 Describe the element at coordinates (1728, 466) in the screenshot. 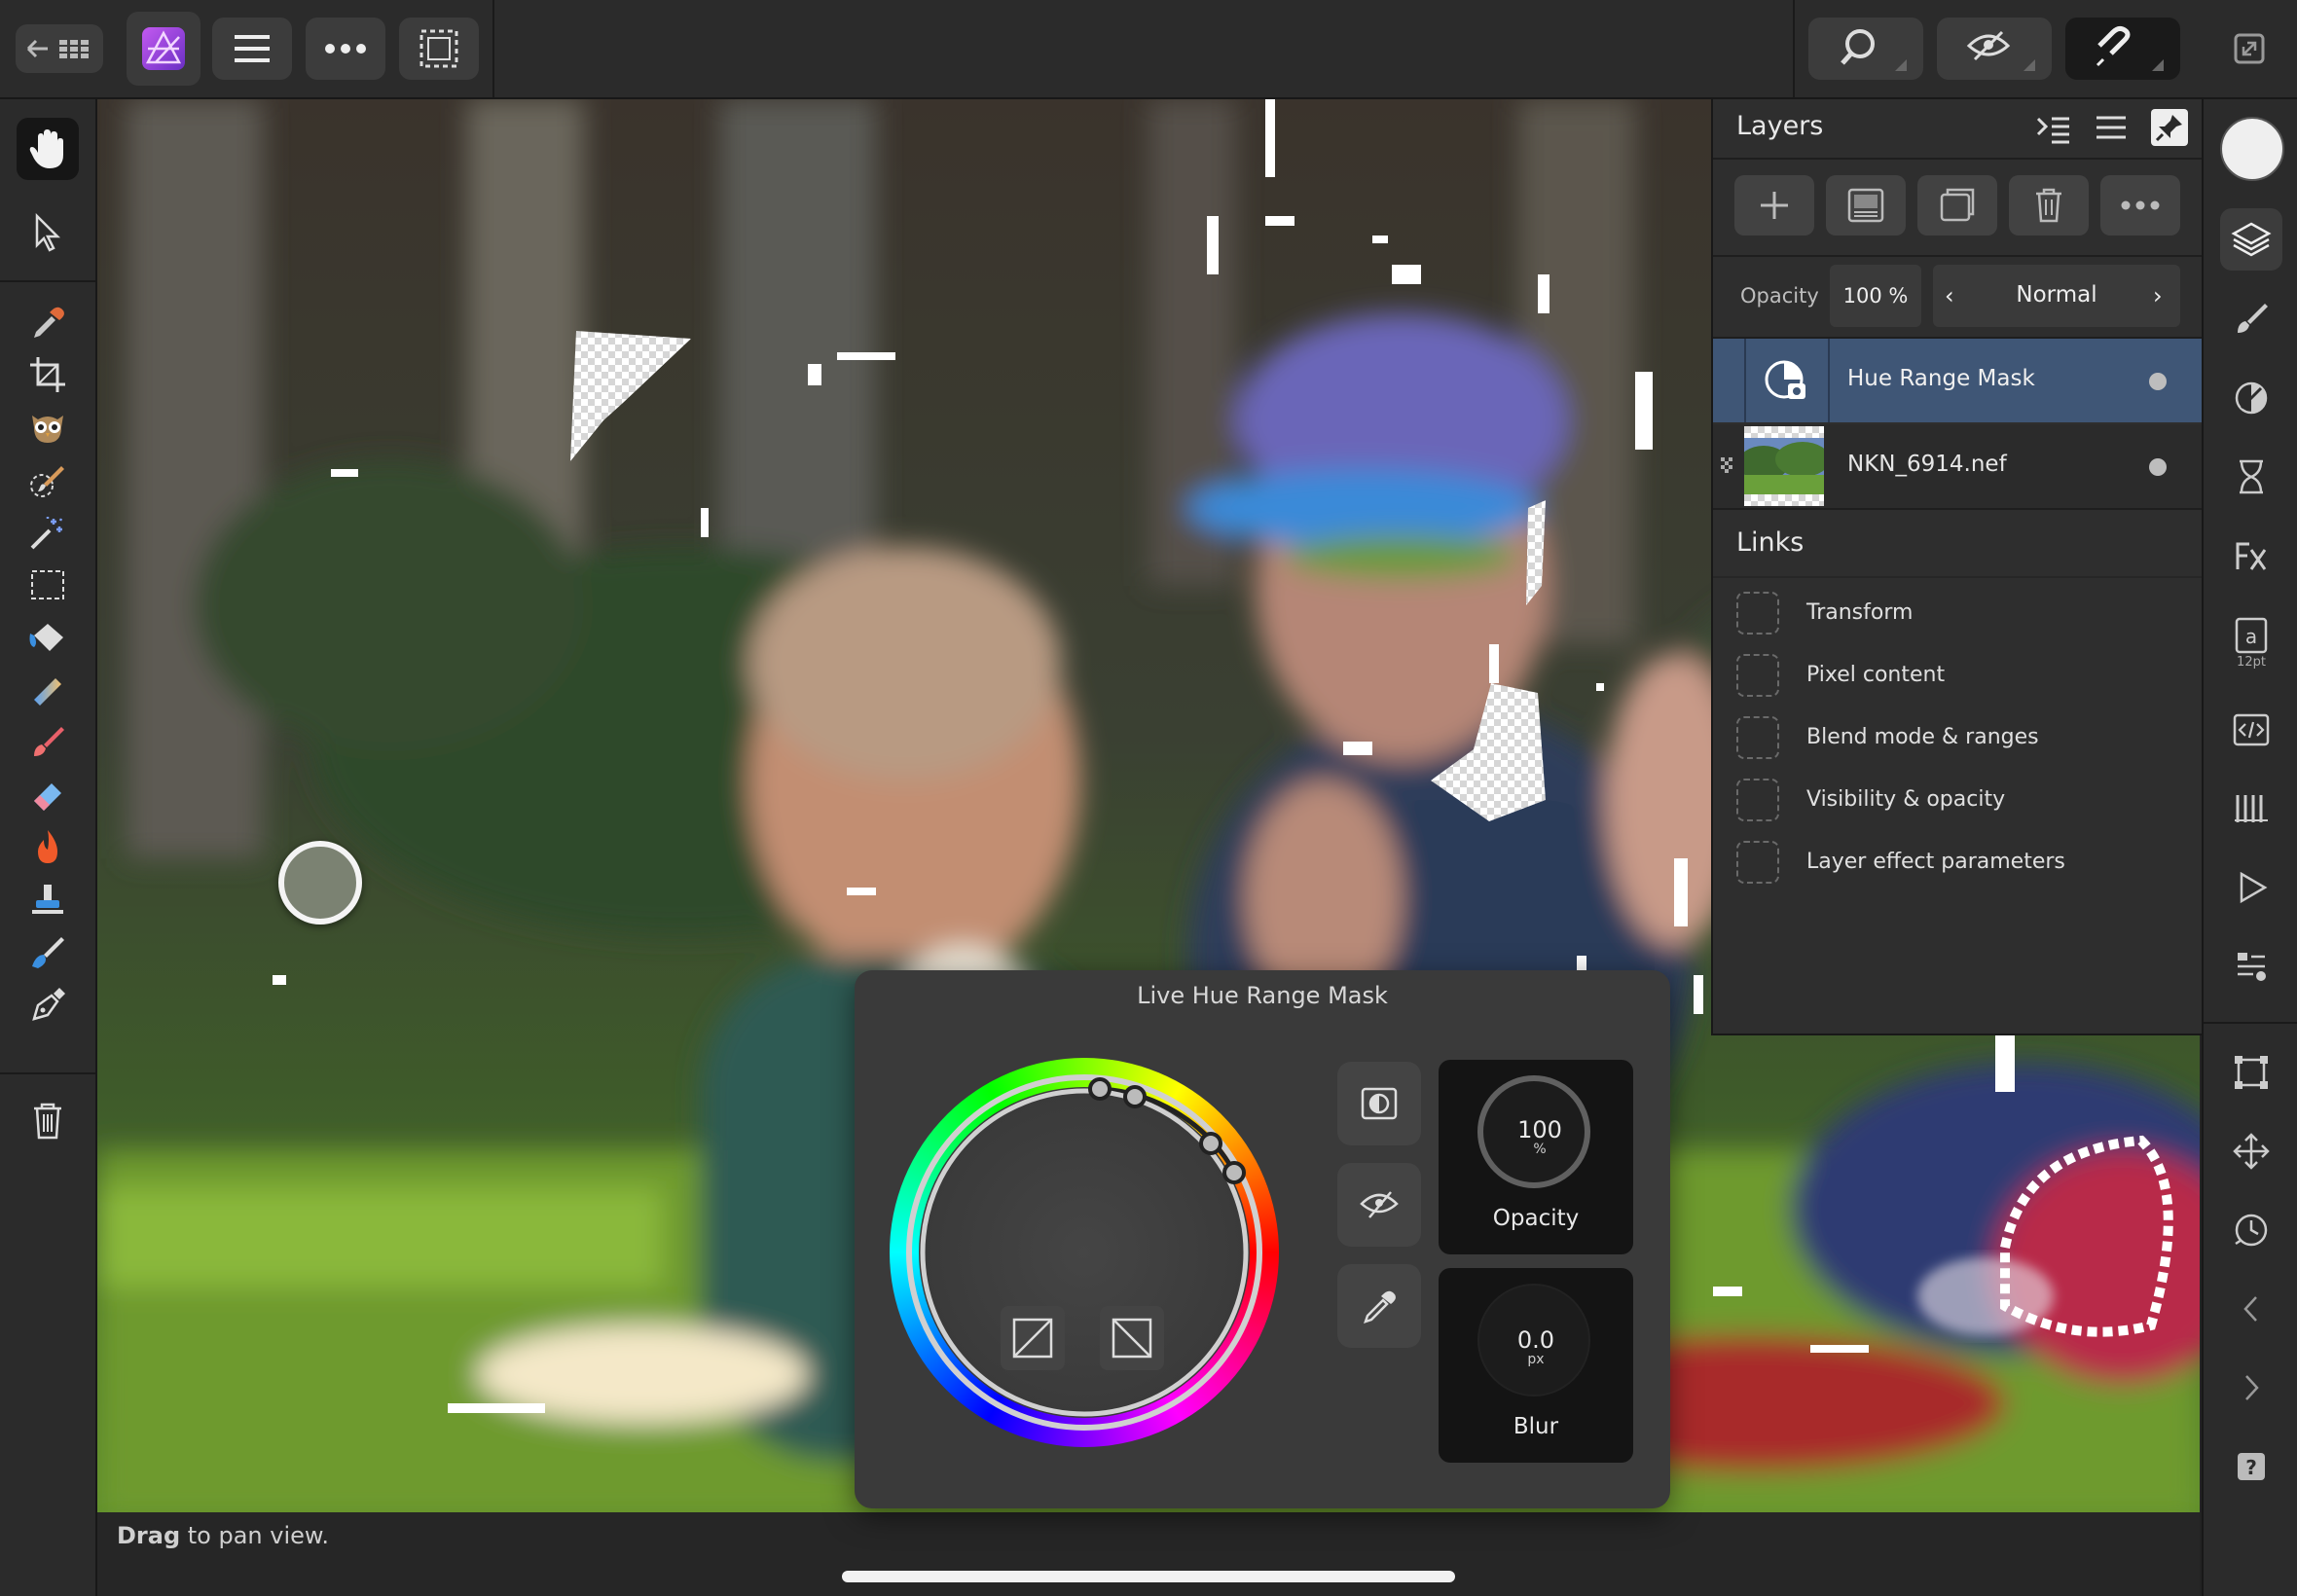

I see `layer-expand-icon` at that location.